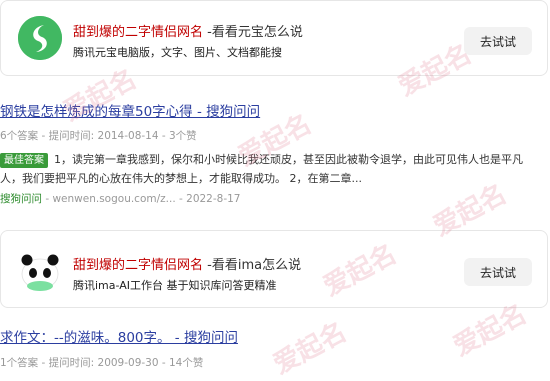  I want to click on ad-subtitle: 腾讯ima-AI工作台 基于知识库问答更精准, so click(175, 285).